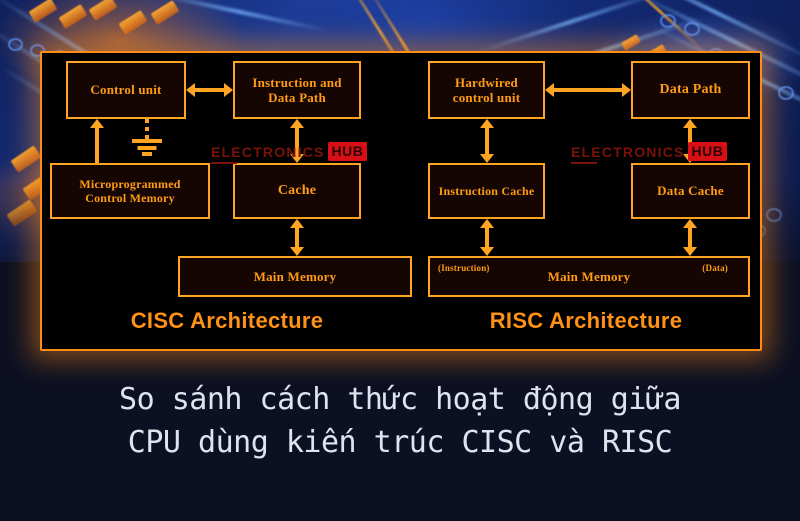 The image size is (800, 521). I want to click on risc-data-cache-label: Data Cache, so click(690, 191).